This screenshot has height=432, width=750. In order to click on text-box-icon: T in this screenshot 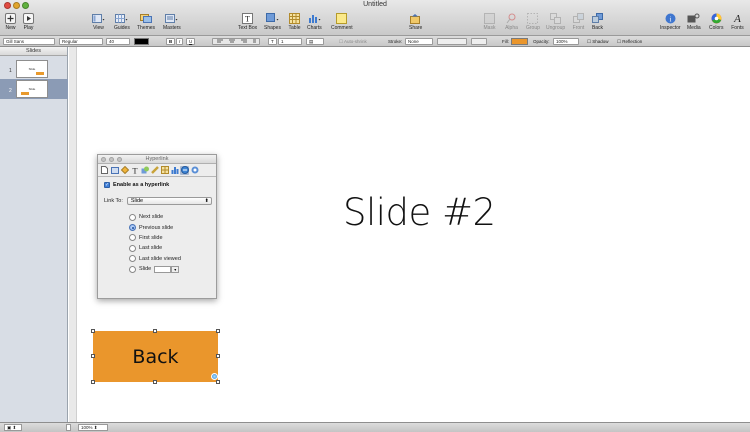, I will do `click(247, 18)`.